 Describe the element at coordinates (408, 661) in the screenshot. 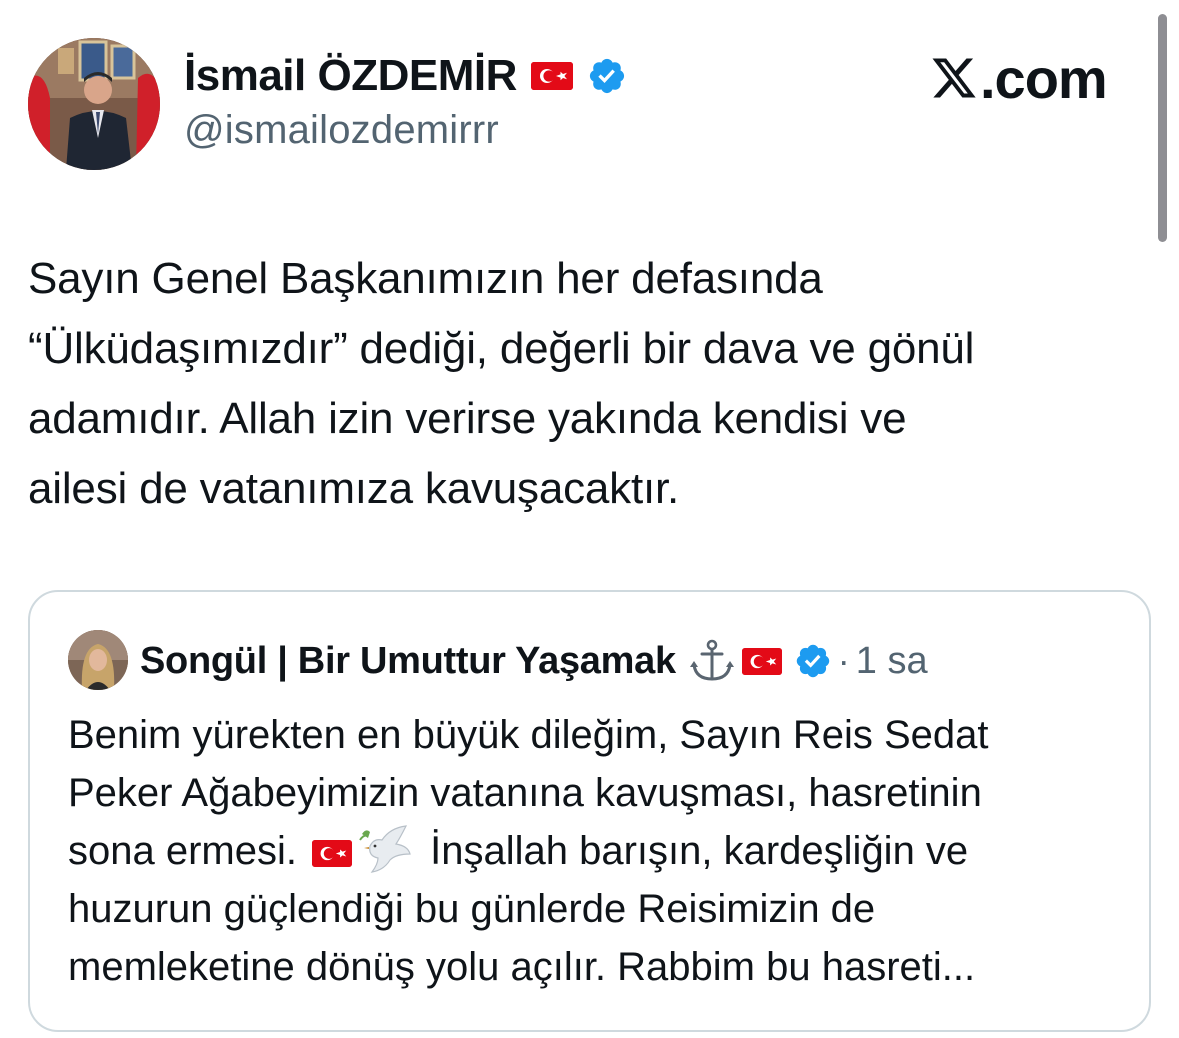

I see `quoted-author-name: Songül | Bir Umuttur Yaşamak` at that location.